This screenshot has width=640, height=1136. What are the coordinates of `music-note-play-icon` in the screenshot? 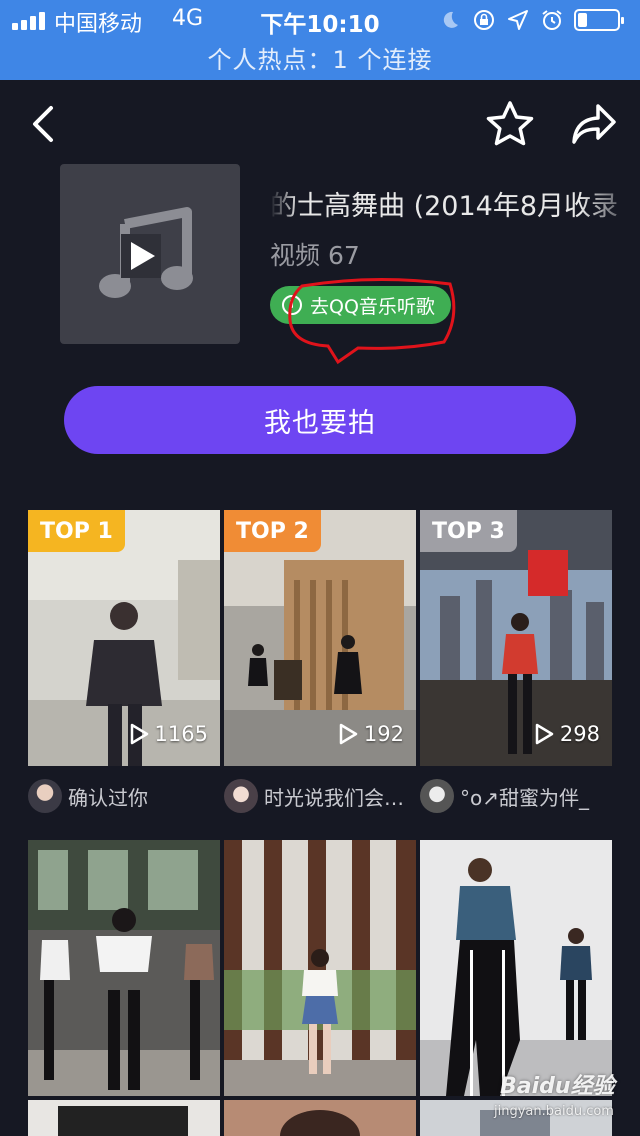 It's located at (146, 252).